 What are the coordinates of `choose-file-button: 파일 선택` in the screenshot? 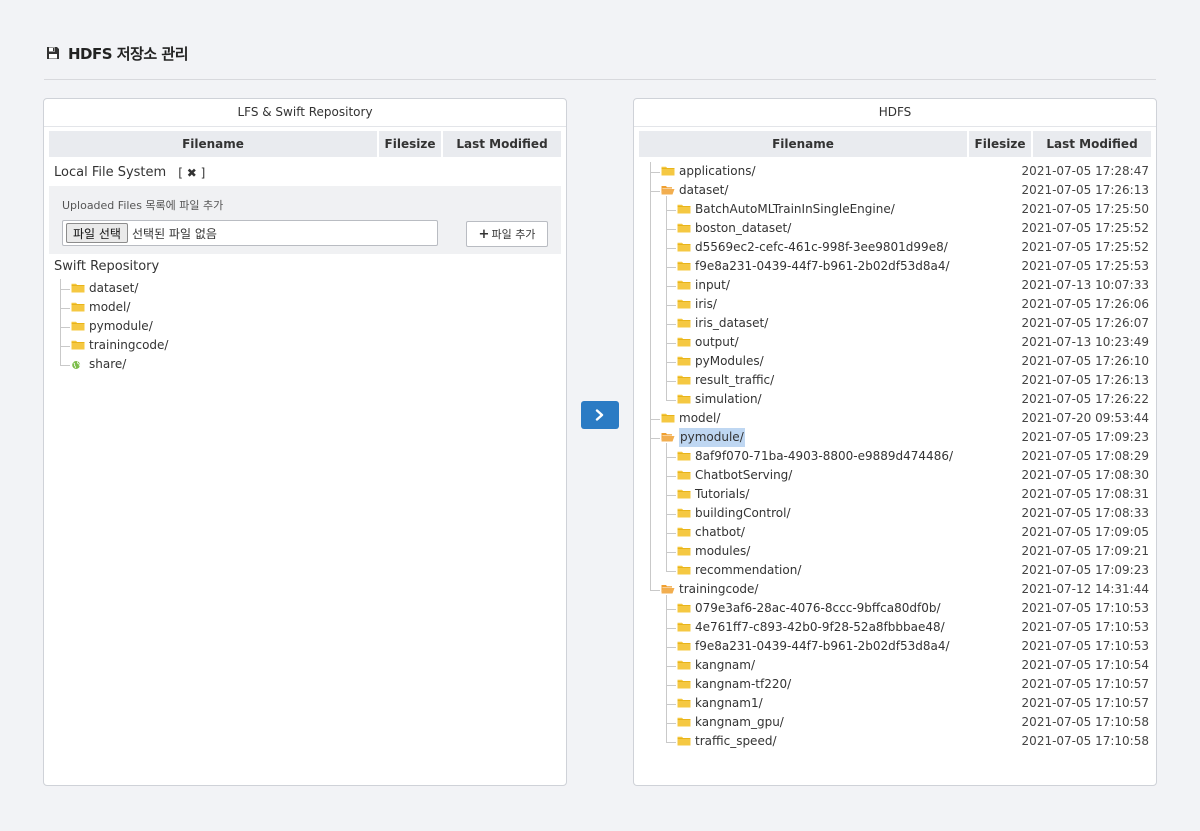 It's located at (97, 233).